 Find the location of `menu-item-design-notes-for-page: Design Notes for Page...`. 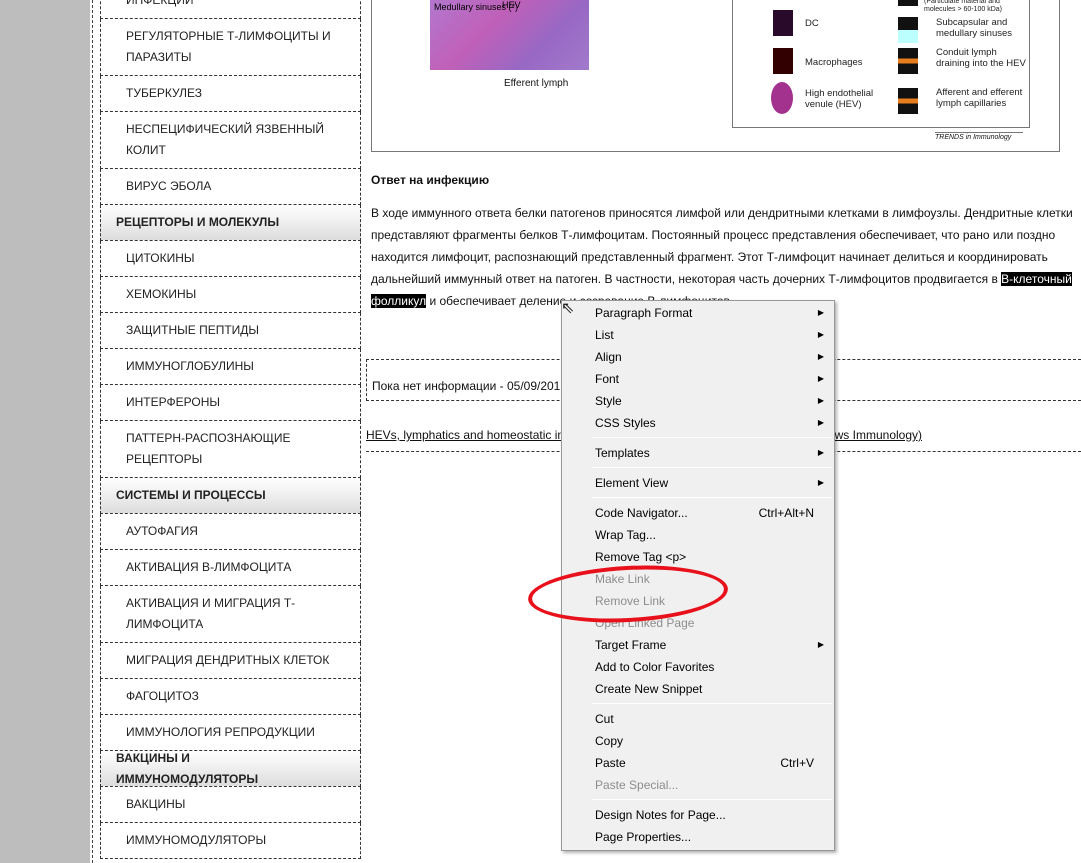

menu-item-design-notes-for-page: Design Notes for Page... is located at coordinates (698, 815).